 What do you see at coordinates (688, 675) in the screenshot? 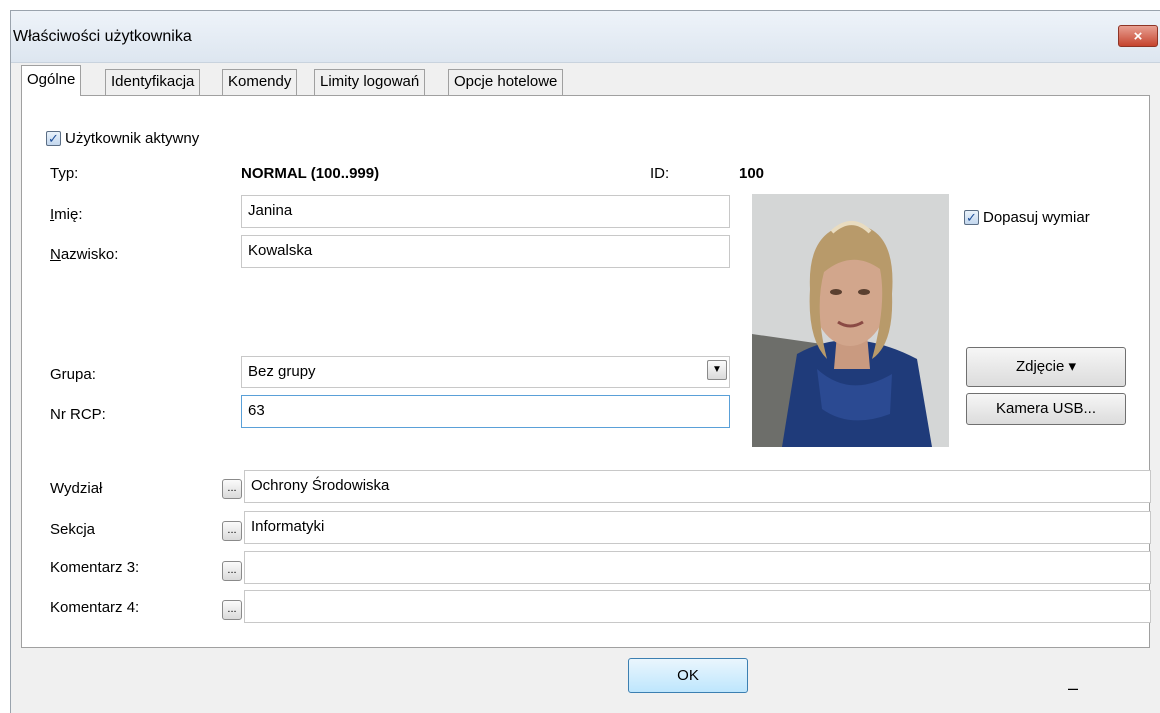
I see `ok-button: OK` at bounding box center [688, 675].